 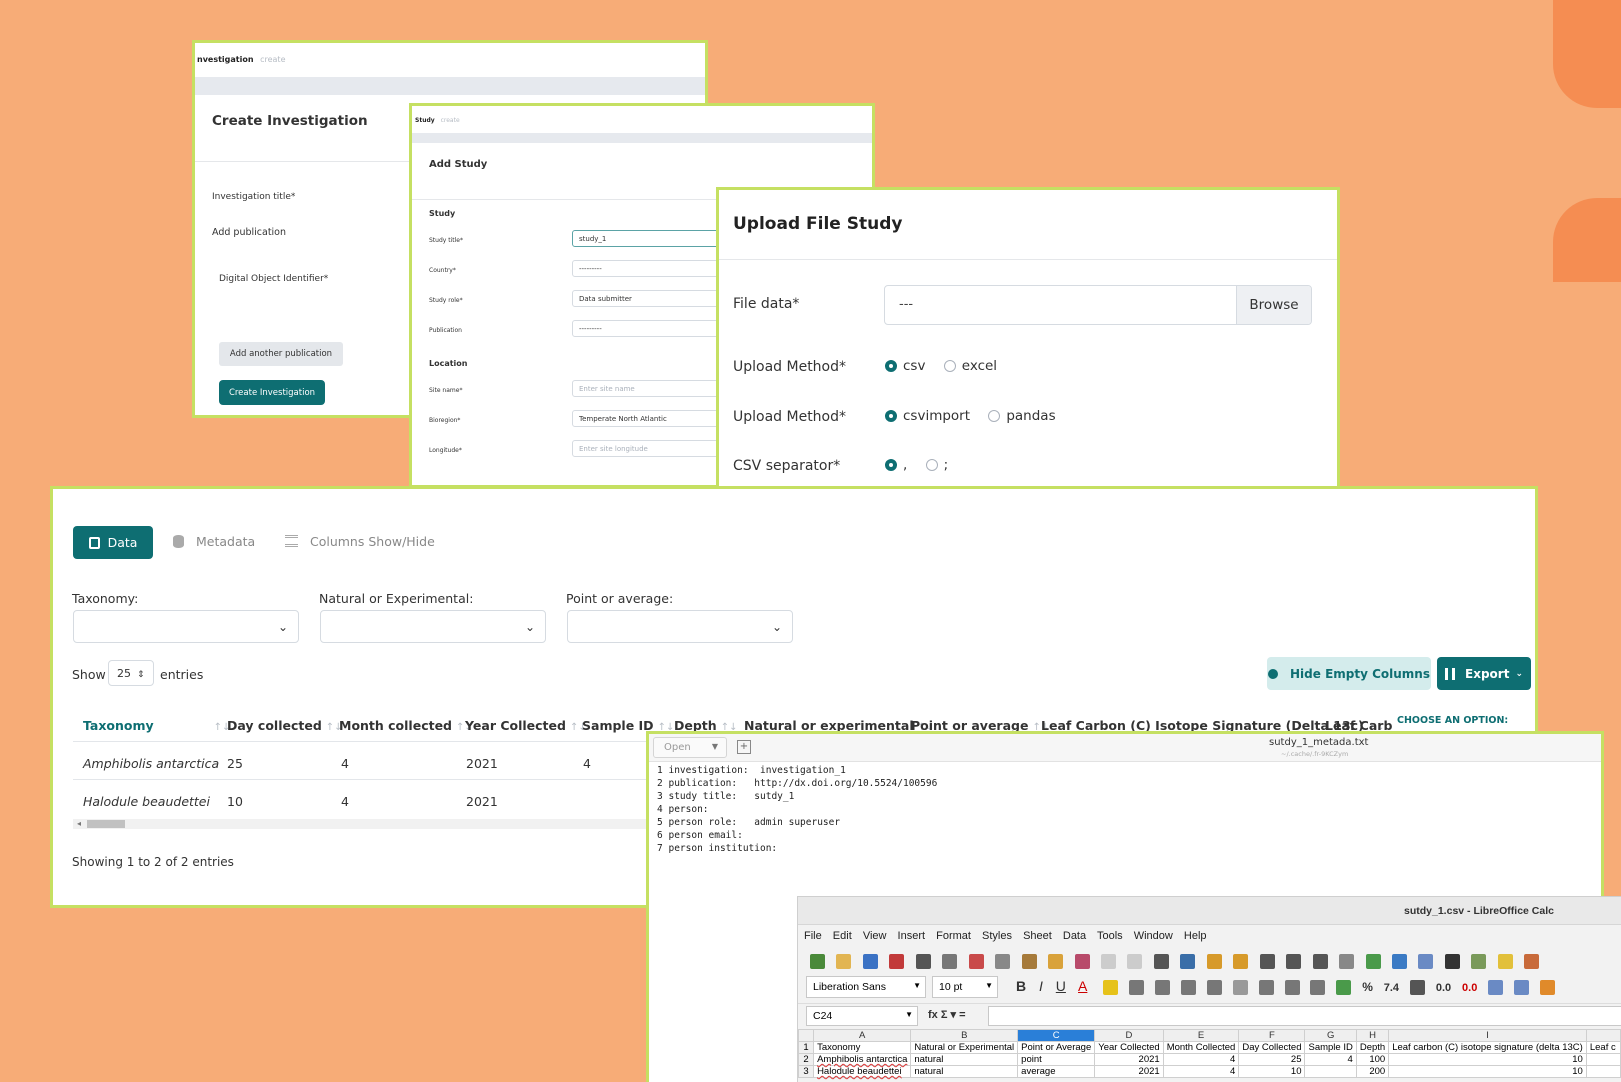 What do you see at coordinates (1349, 673) in the screenshot?
I see `hide-empty-columns-button: Hide Empty Columns` at bounding box center [1349, 673].